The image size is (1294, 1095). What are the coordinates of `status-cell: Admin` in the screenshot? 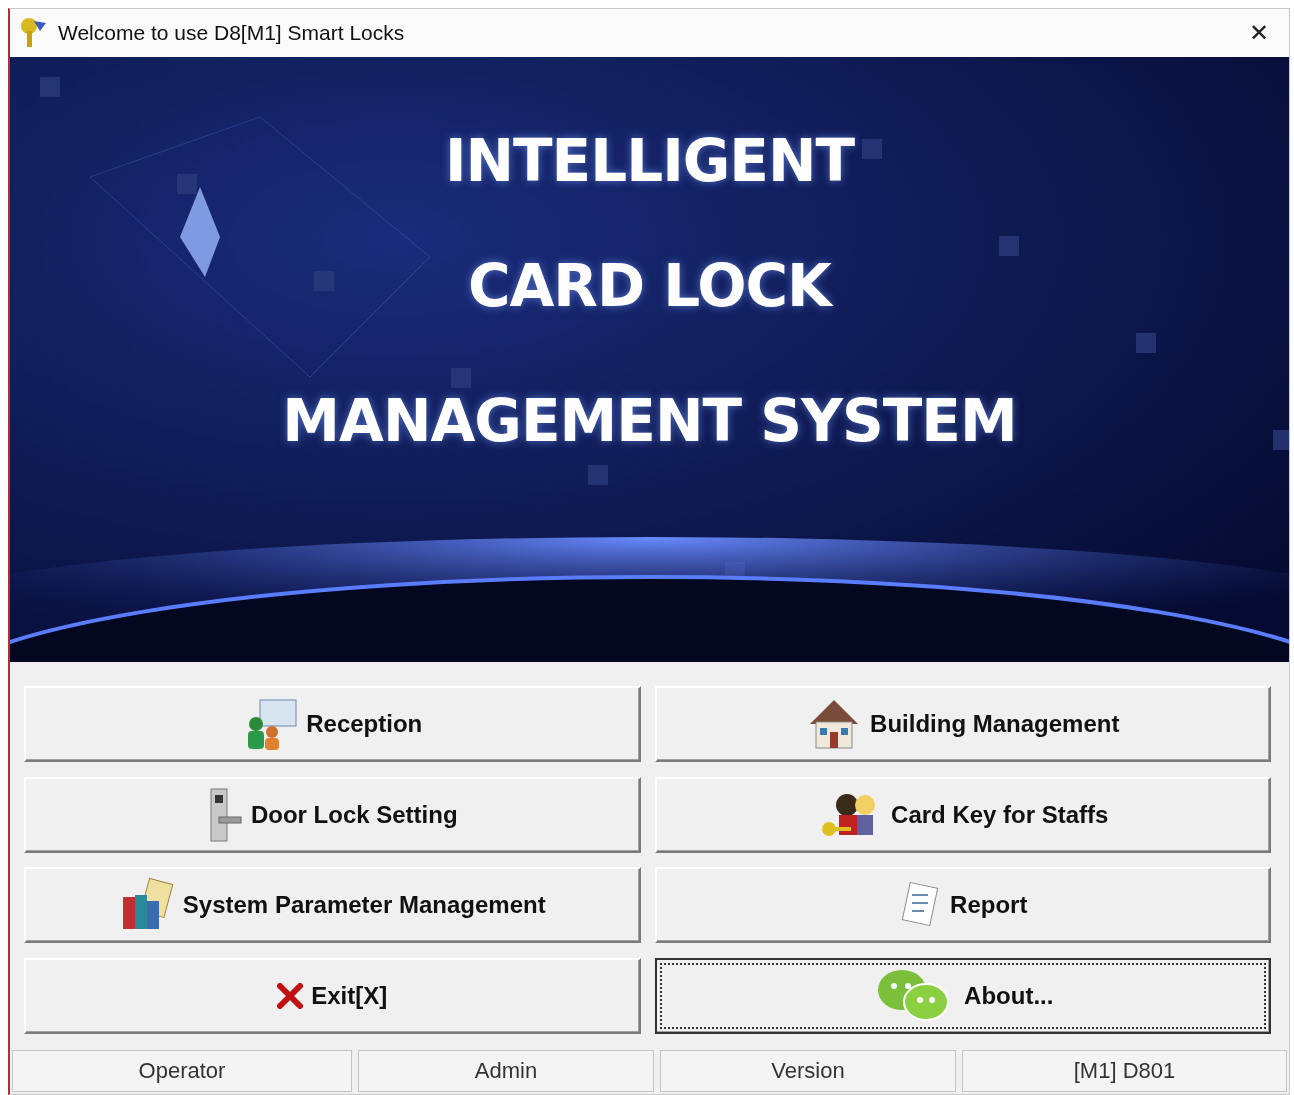 It's located at (506, 1071).